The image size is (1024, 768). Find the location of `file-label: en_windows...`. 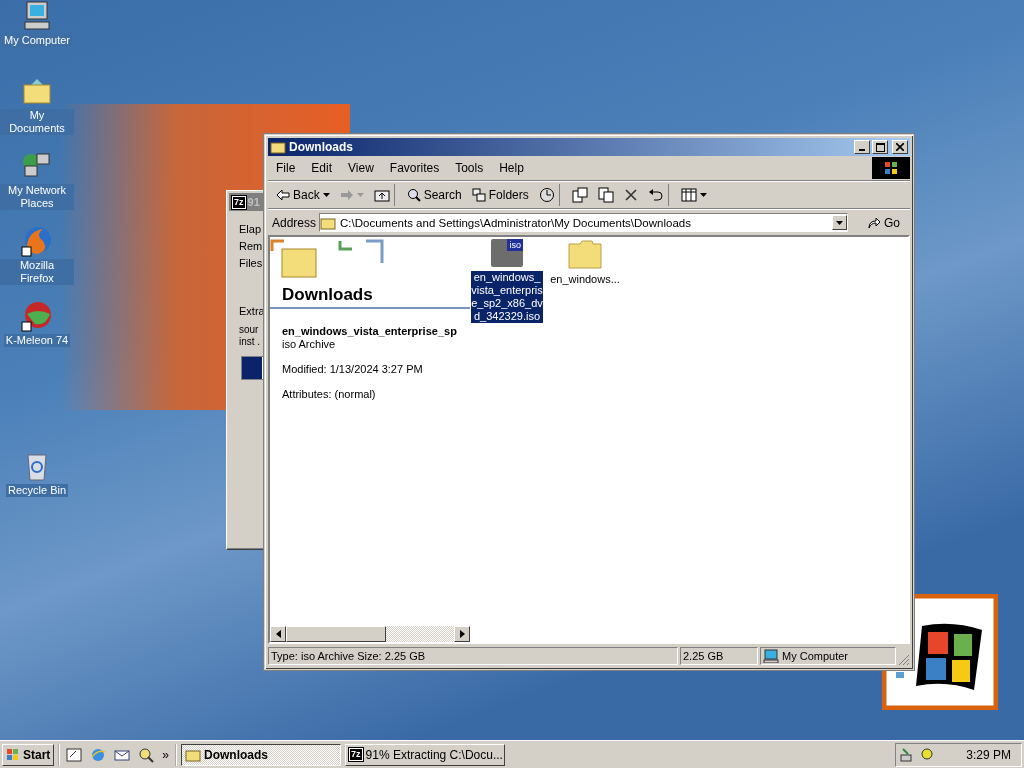

file-label: en_windows... is located at coordinates (585, 279).